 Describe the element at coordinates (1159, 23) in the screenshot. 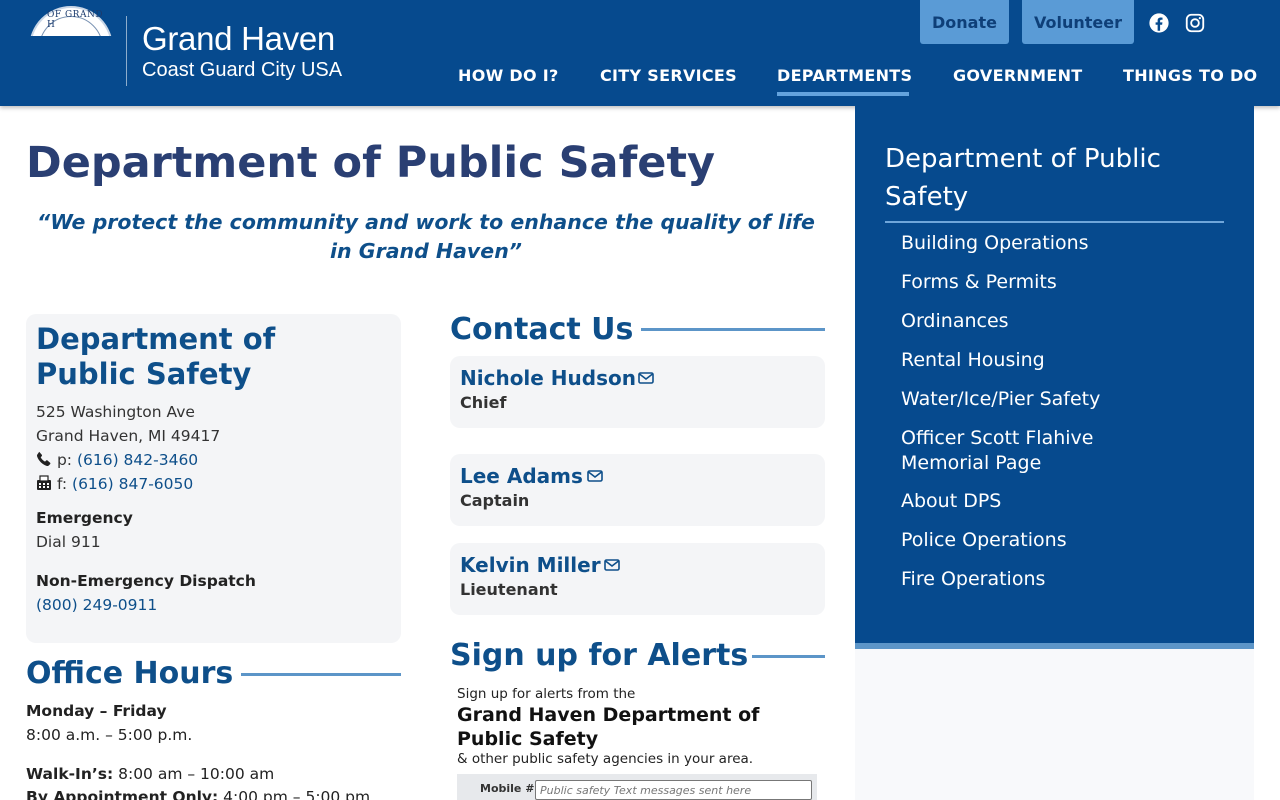

I see `facebook-icon` at that location.